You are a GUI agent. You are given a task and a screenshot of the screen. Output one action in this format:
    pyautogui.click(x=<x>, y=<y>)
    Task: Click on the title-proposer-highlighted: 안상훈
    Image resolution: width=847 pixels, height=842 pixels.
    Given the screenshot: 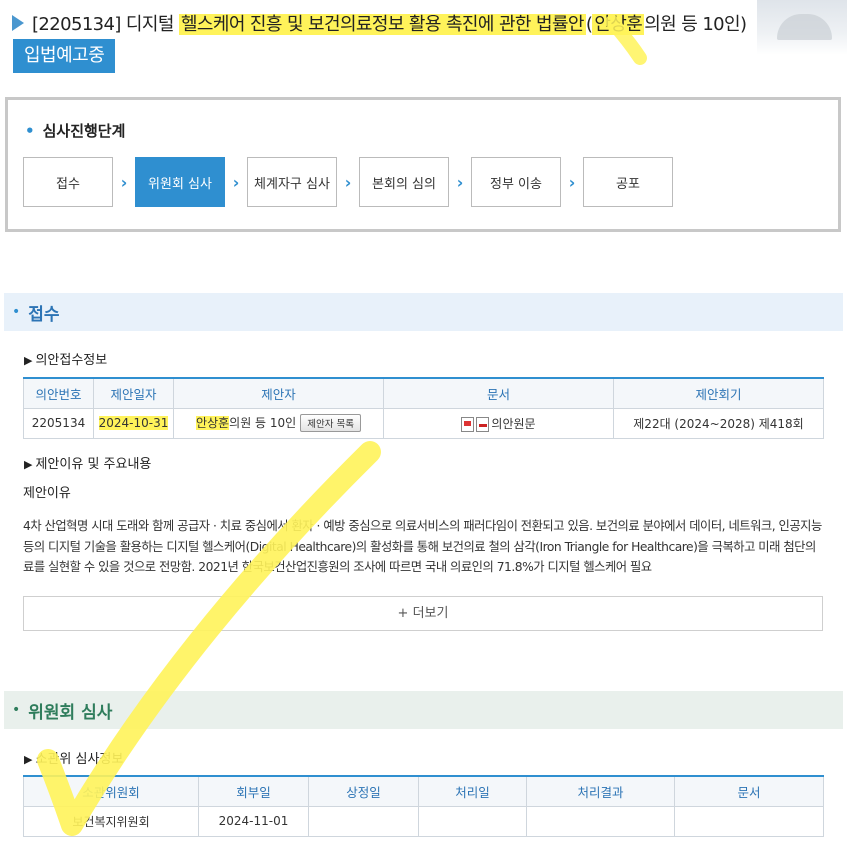 What is the action you would take?
    pyautogui.click(x=618, y=24)
    